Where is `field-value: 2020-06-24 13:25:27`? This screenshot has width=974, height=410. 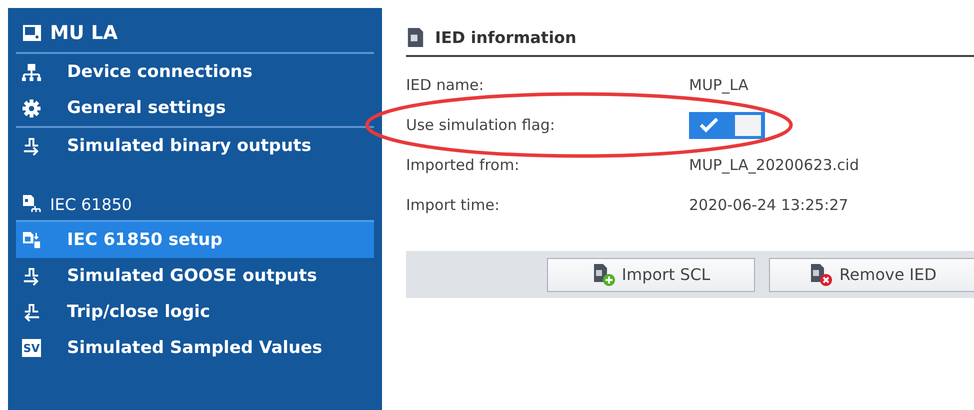 field-value: 2020-06-24 13:25:27 is located at coordinates (768, 205).